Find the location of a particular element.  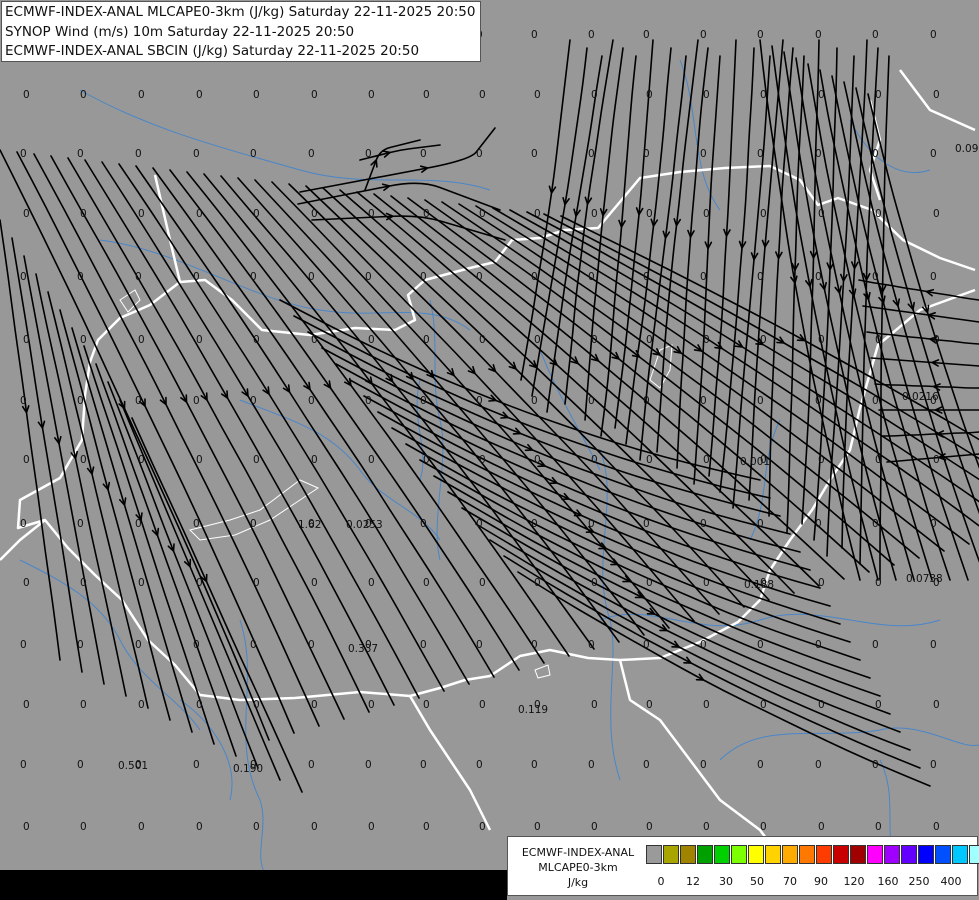

sbcin-value: 0.001 is located at coordinates (755, 462).